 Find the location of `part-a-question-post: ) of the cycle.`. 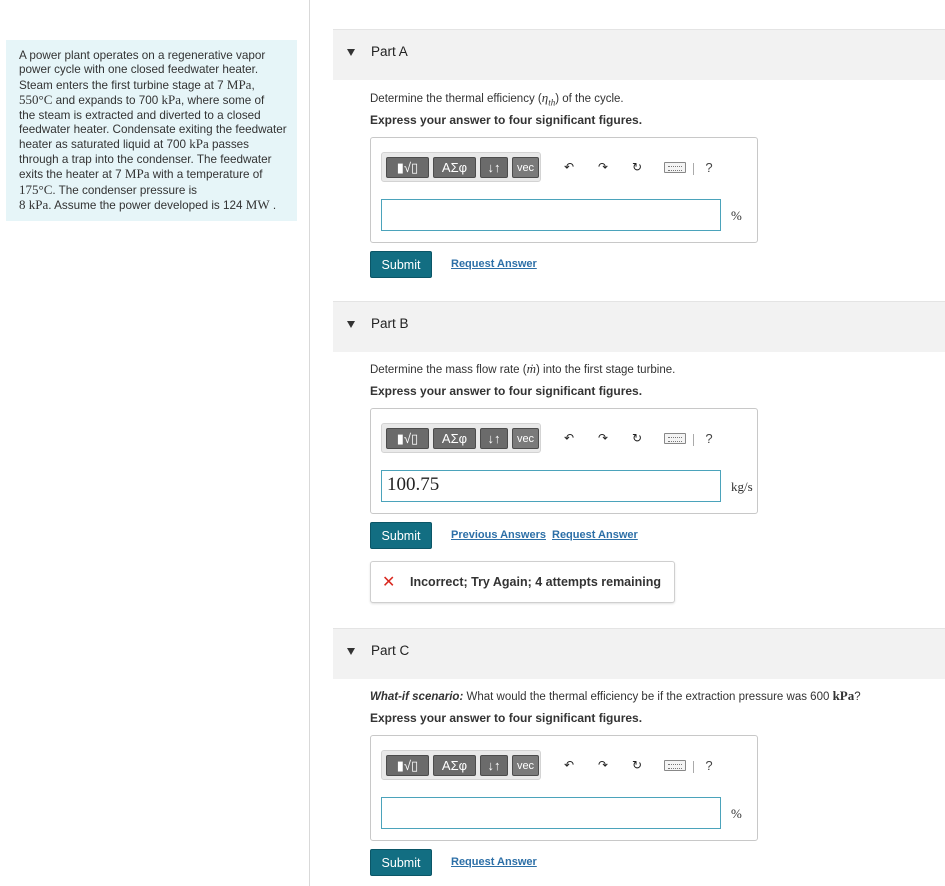

part-a-question-post: ) of the cycle. is located at coordinates (589, 99).